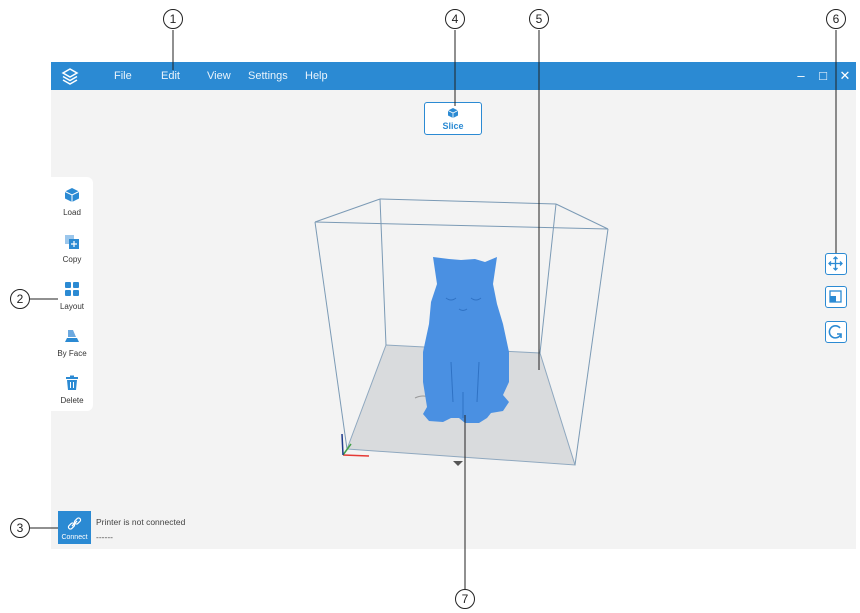 This screenshot has height=613, width=860. What do you see at coordinates (465, 599) in the screenshot?
I see `callout-7: 7` at bounding box center [465, 599].